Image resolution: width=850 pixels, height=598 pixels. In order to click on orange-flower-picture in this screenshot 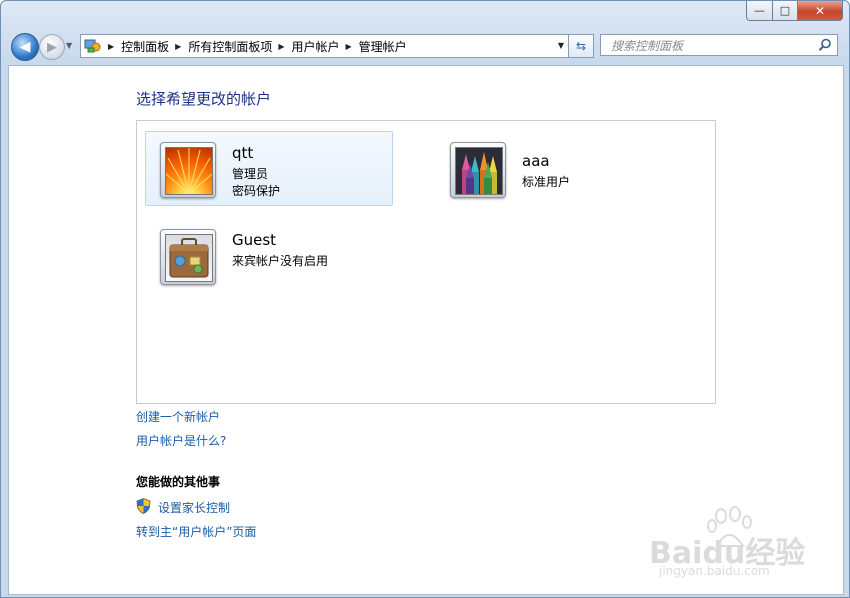, I will do `click(189, 171)`.